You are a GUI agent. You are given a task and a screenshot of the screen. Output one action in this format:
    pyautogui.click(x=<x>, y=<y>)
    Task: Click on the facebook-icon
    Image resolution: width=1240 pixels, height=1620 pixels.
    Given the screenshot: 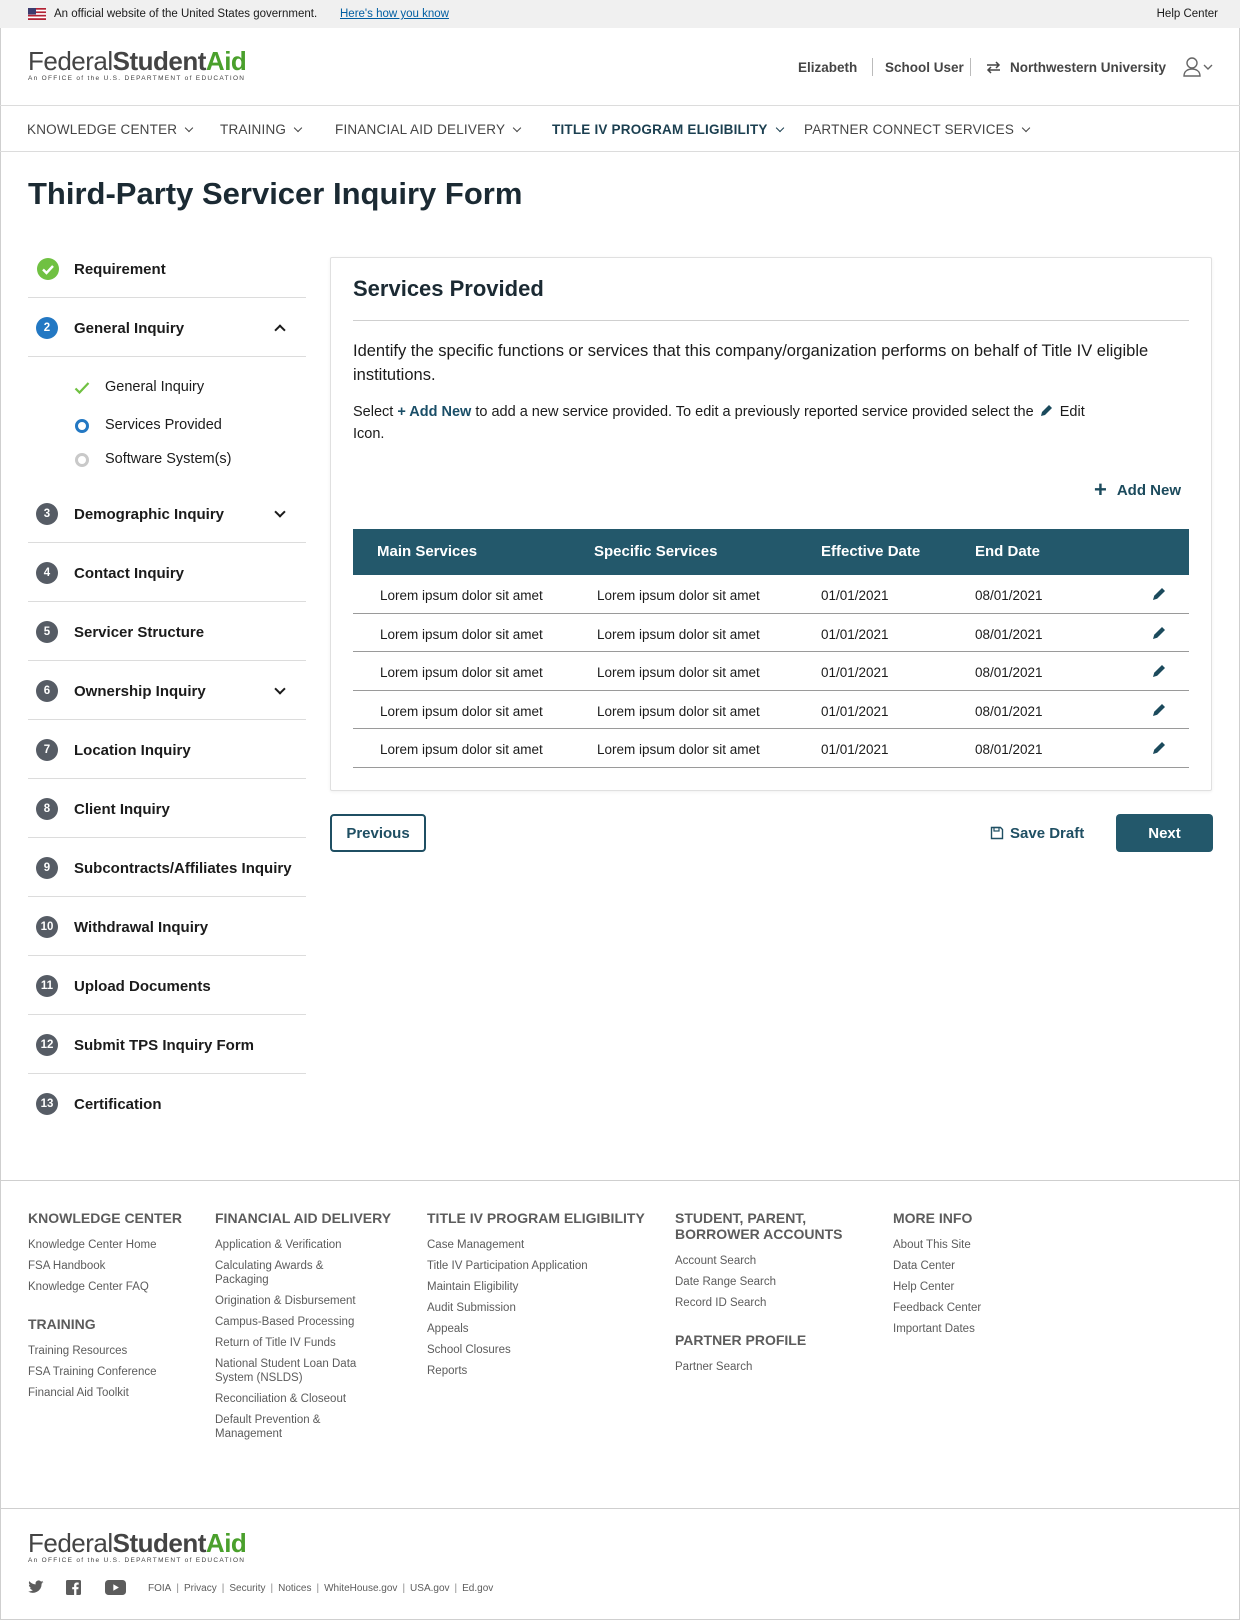 What is the action you would take?
    pyautogui.click(x=73, y=1587)
    